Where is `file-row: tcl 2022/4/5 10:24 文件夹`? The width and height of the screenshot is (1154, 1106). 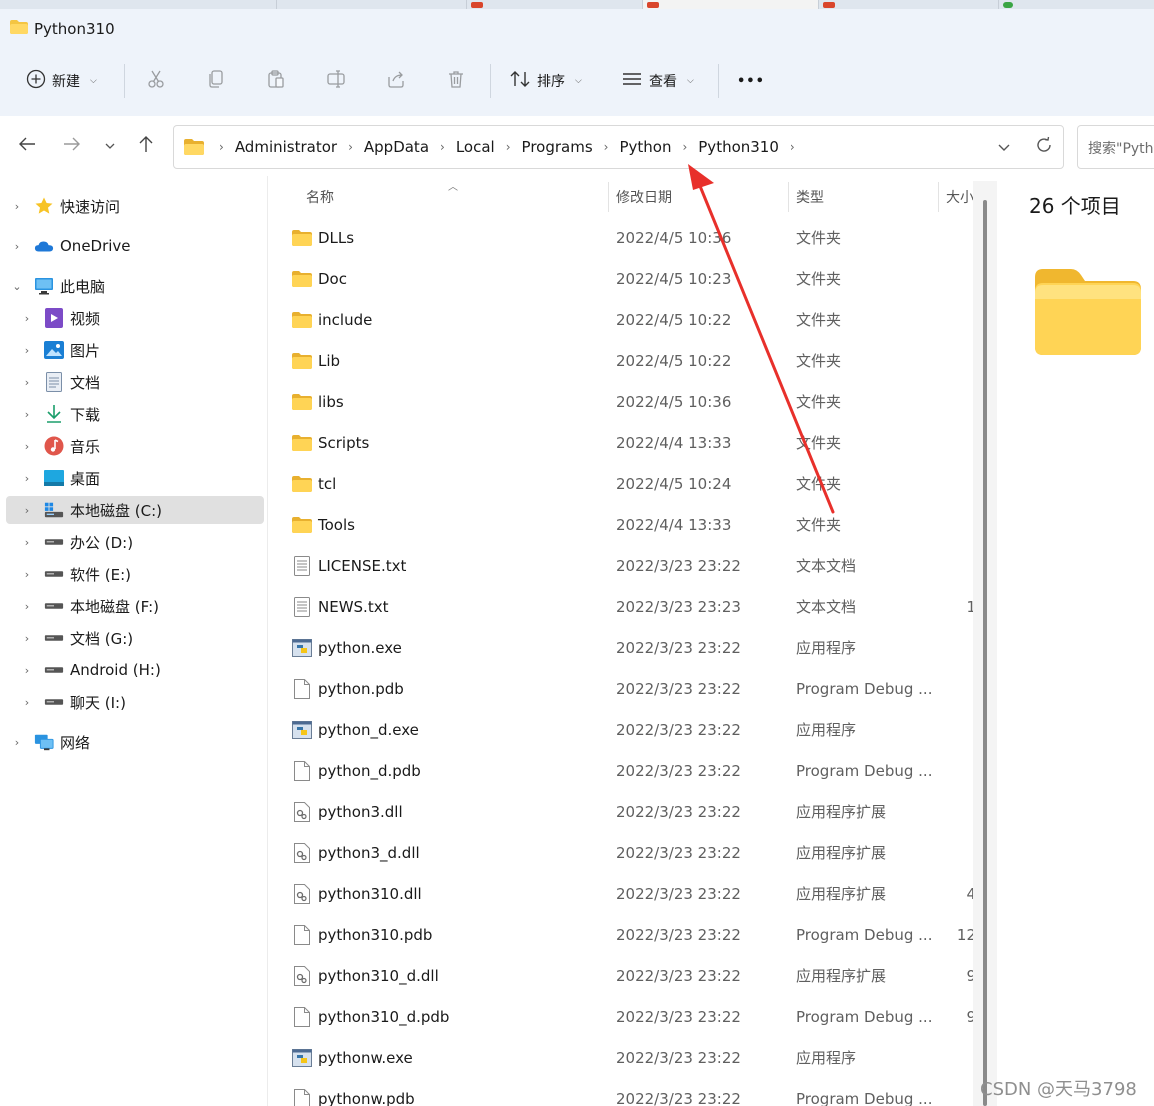 file-row: tcl 2022/4/5 10:24 文件夹 is located at coordinates (629, 483).